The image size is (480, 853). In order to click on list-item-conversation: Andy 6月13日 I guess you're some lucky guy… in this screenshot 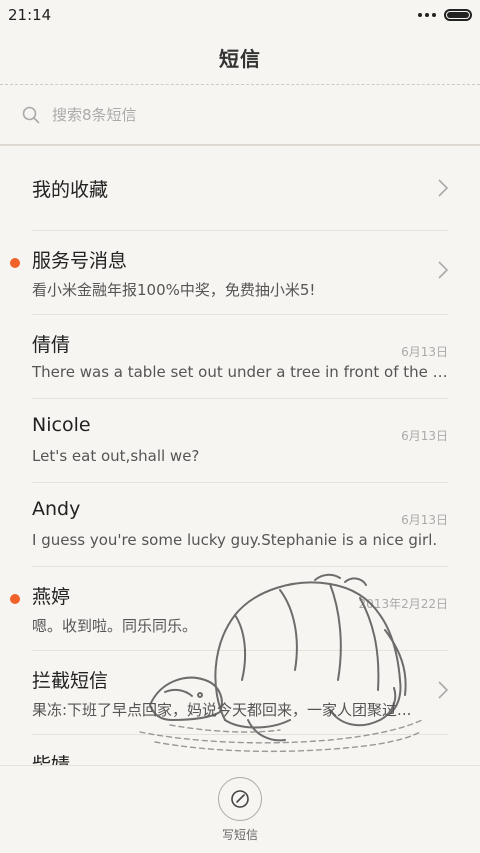, I will do `click(240, 525)`.